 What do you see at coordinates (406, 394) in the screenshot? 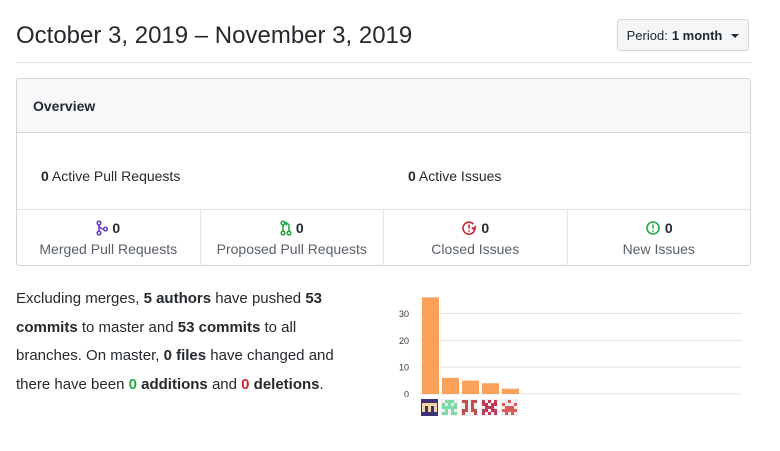
I see `chart-y-tick-label: 0` at bounding box center [406, 394].